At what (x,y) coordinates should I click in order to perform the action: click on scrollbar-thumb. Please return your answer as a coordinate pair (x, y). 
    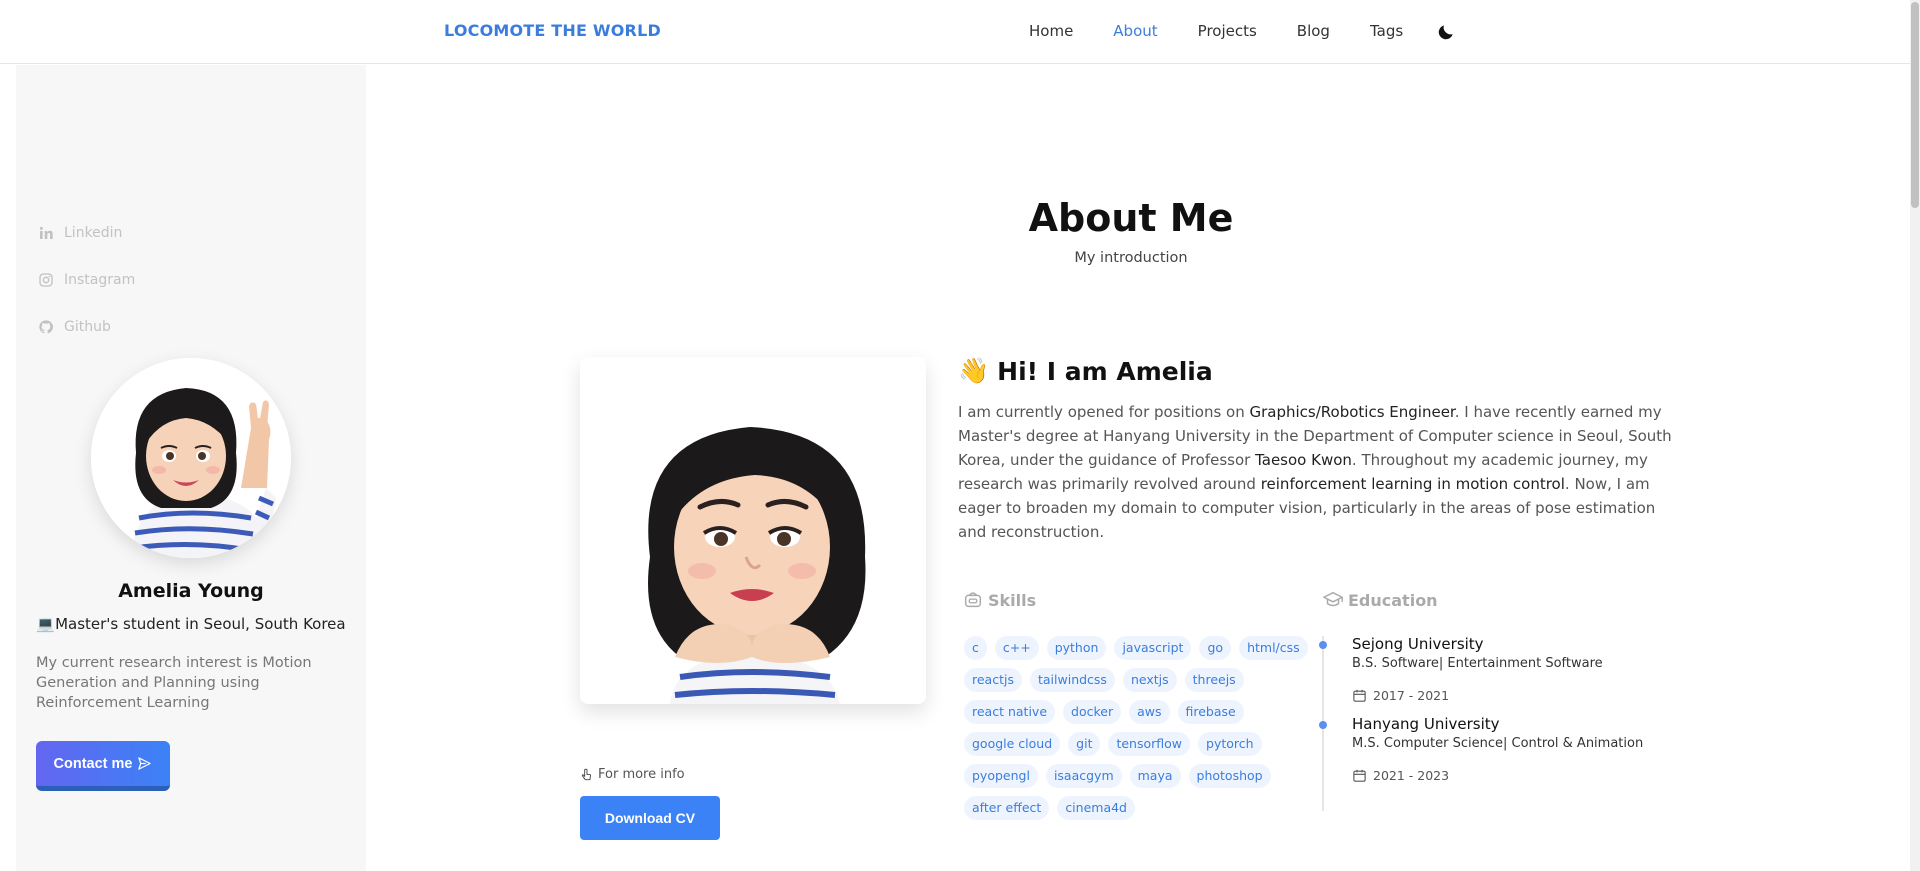
    Looking at the image, I should click on (1915, 105).